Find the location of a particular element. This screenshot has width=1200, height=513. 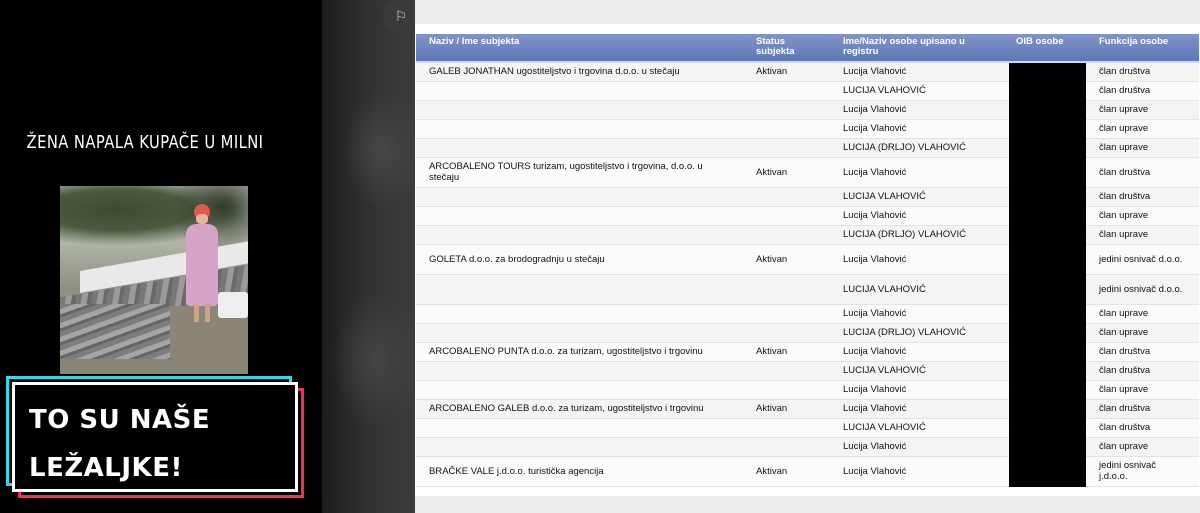

header-ime: Ime/Naziv osobe upisano u registru is located at coordinates (919, 48).